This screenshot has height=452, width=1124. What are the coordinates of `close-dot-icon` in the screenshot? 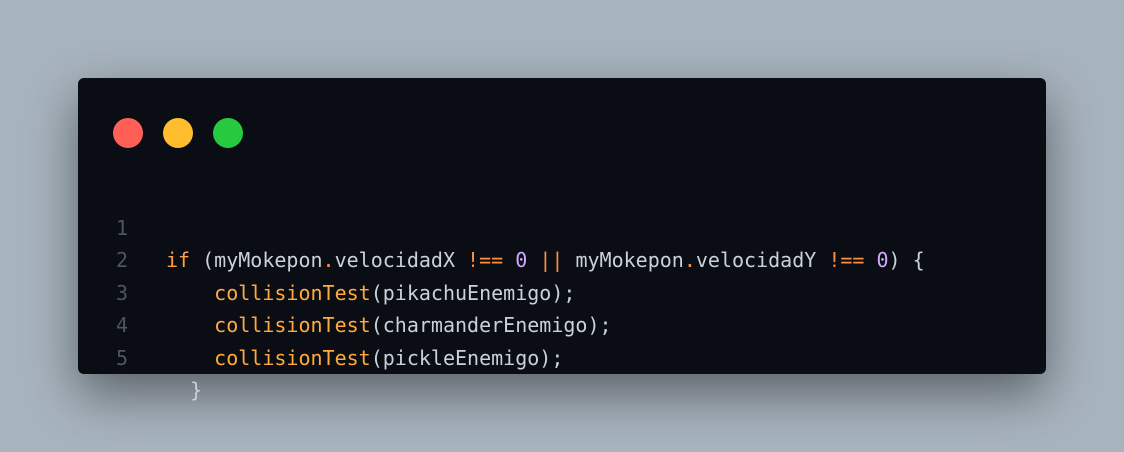 It's located at (128, 133).